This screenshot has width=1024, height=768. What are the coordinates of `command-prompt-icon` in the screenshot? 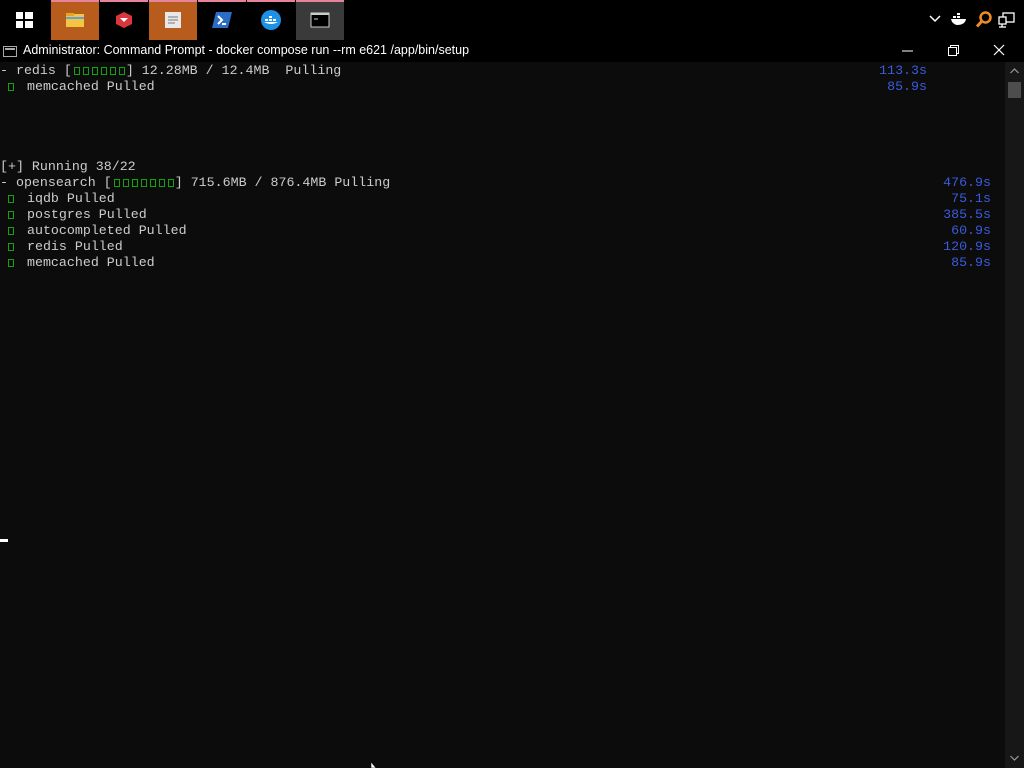 It's located at (320, 20).